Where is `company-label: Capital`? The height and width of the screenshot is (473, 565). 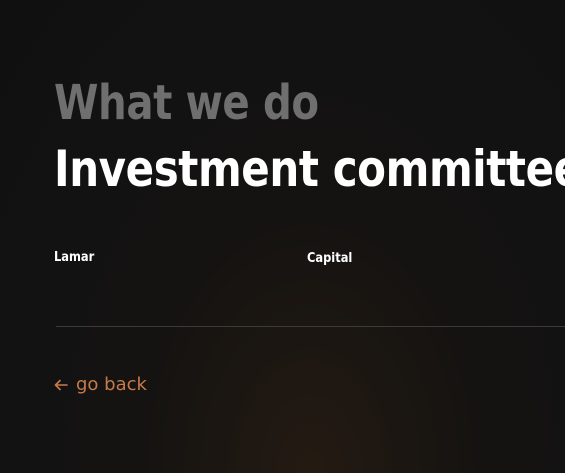
company-label: Capital is located at coordinates (330, 258).